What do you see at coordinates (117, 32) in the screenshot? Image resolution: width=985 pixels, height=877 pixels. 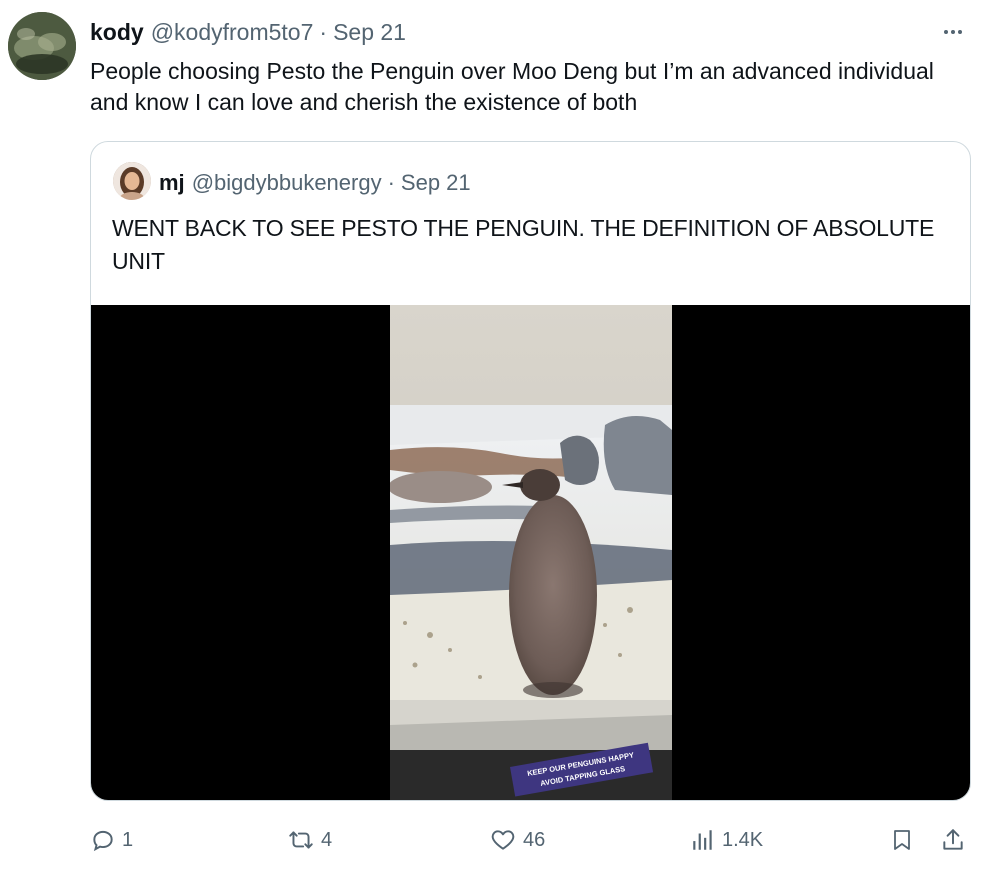 I see `author-display-name: kody` at bounding box center [117, 32].